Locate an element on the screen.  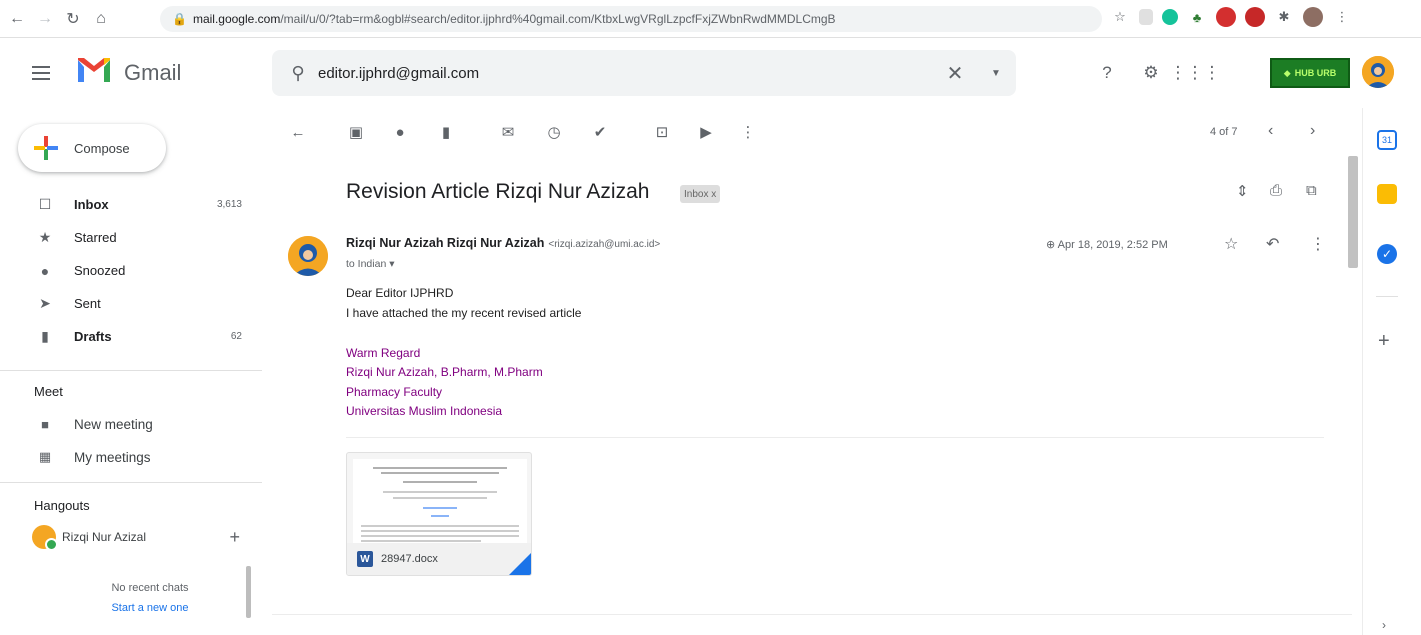
browser-extensions: ☆ ♣ ✱ ⋮ is located at coordinates (1231, 17).